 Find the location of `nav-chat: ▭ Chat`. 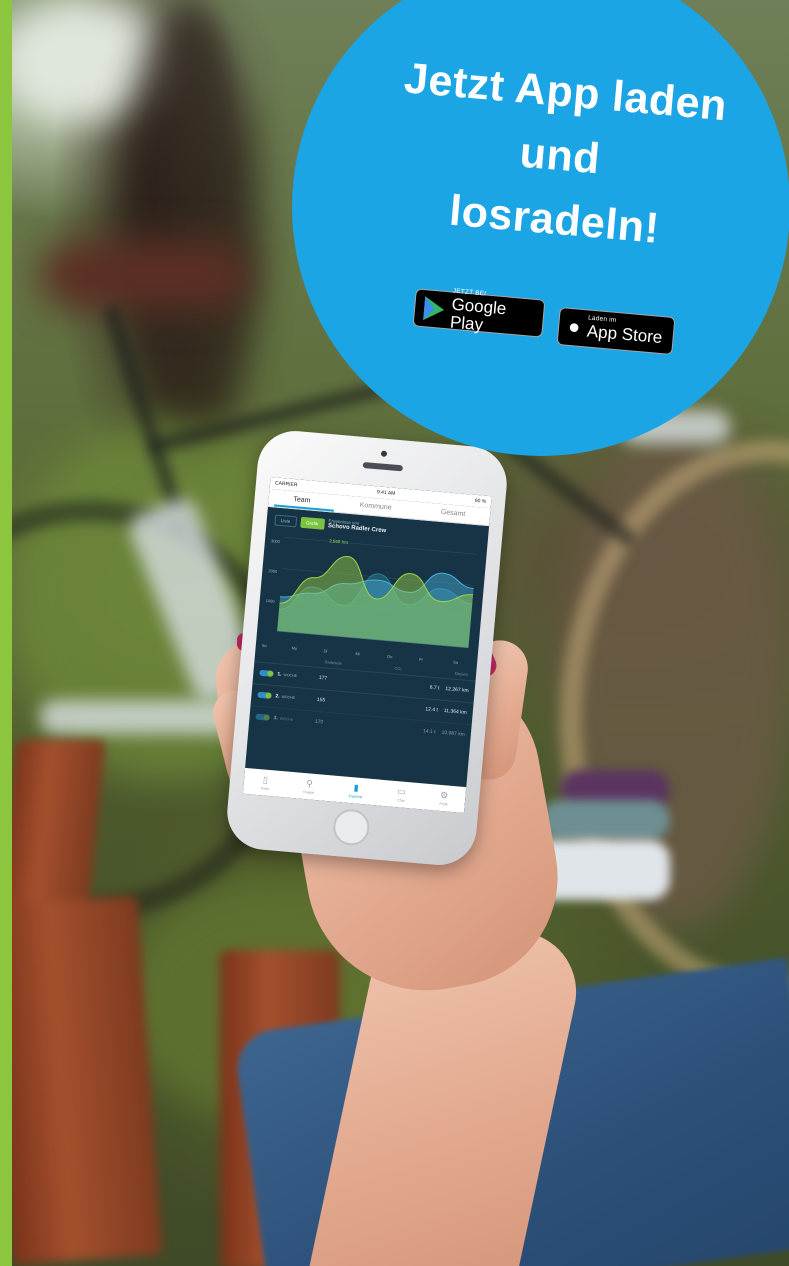

nav-chat: ▭ Chat is located at coordinates (401, 794).